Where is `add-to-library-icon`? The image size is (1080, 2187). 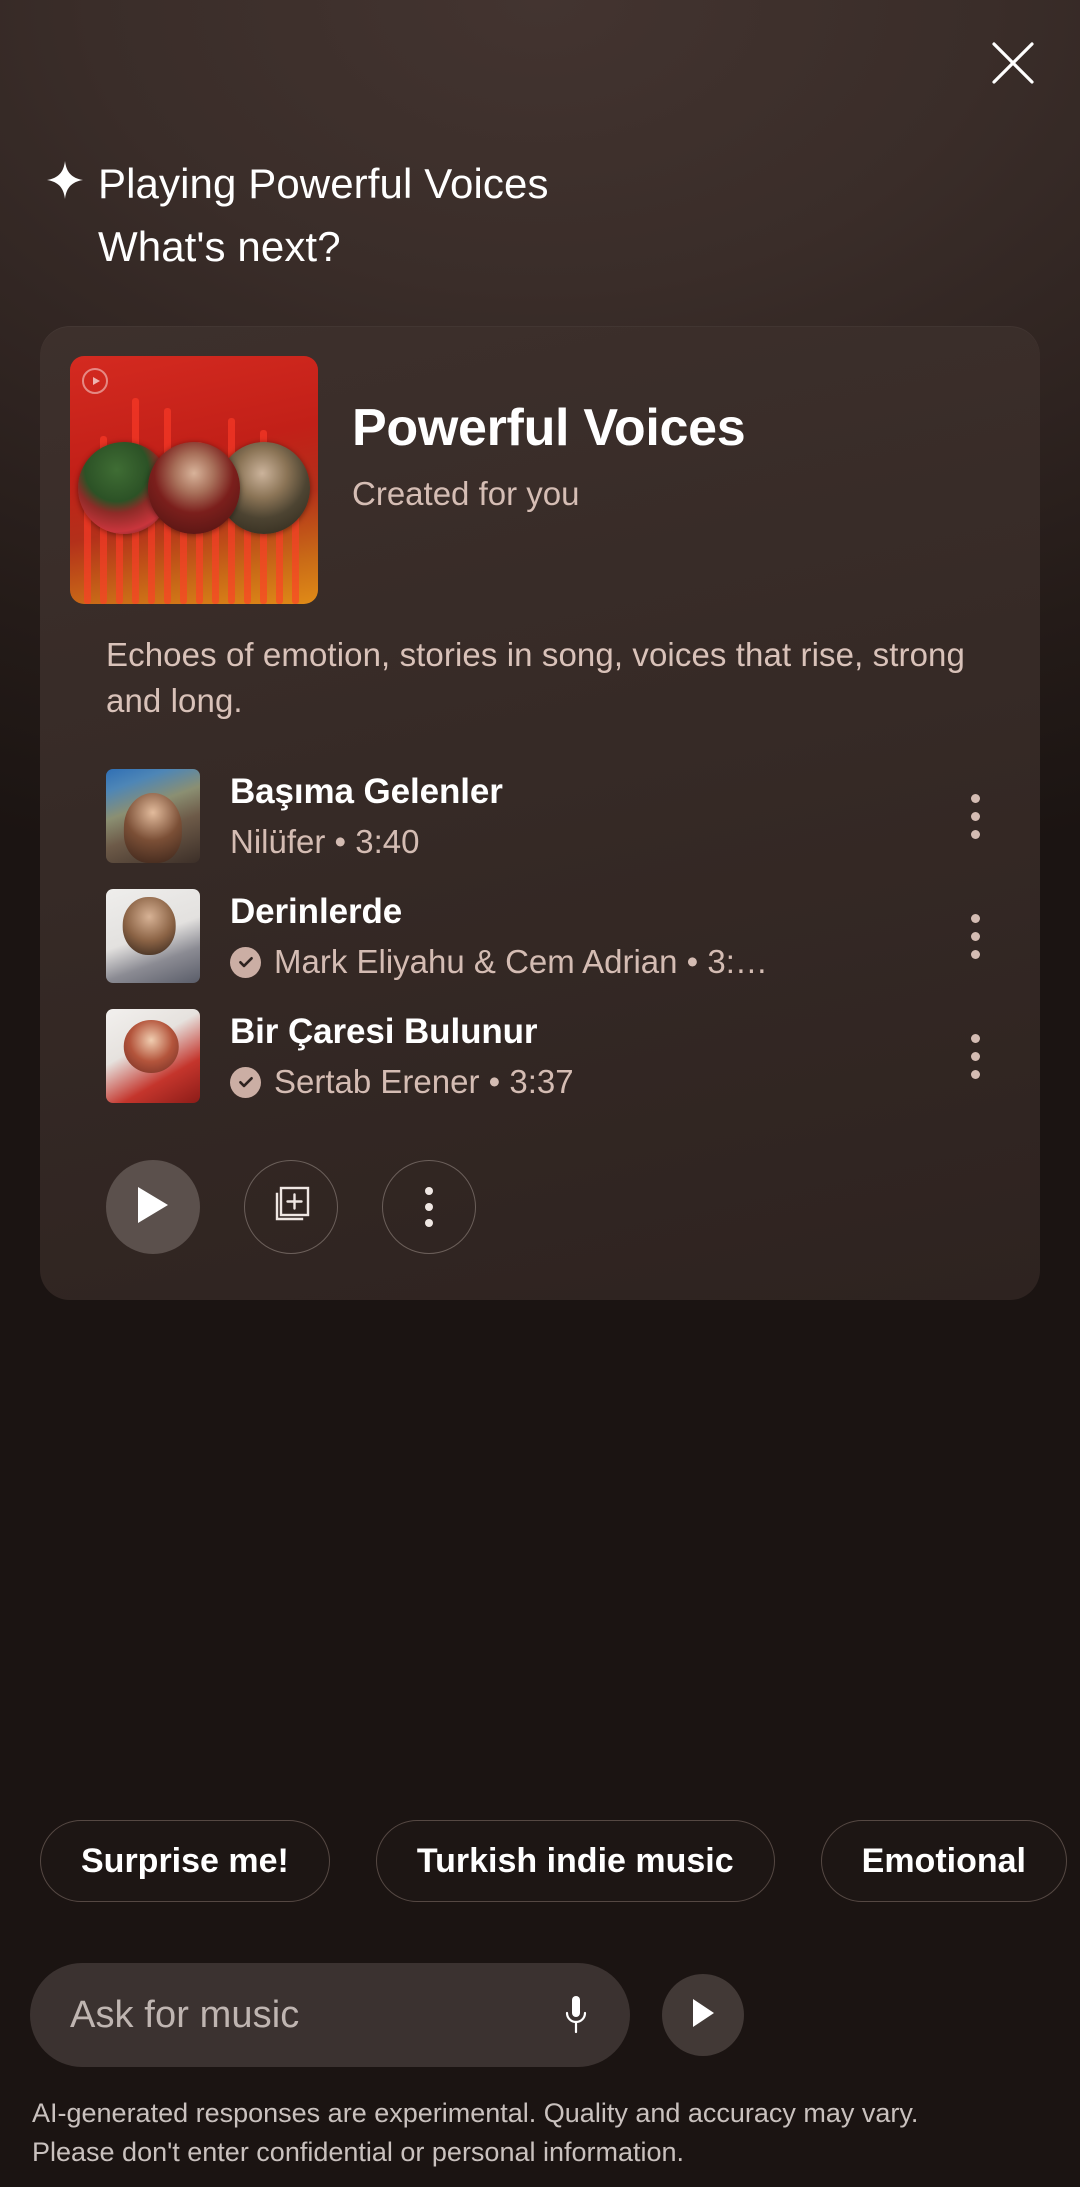 add-to-library-icon is located at coordinates (291, 1207).